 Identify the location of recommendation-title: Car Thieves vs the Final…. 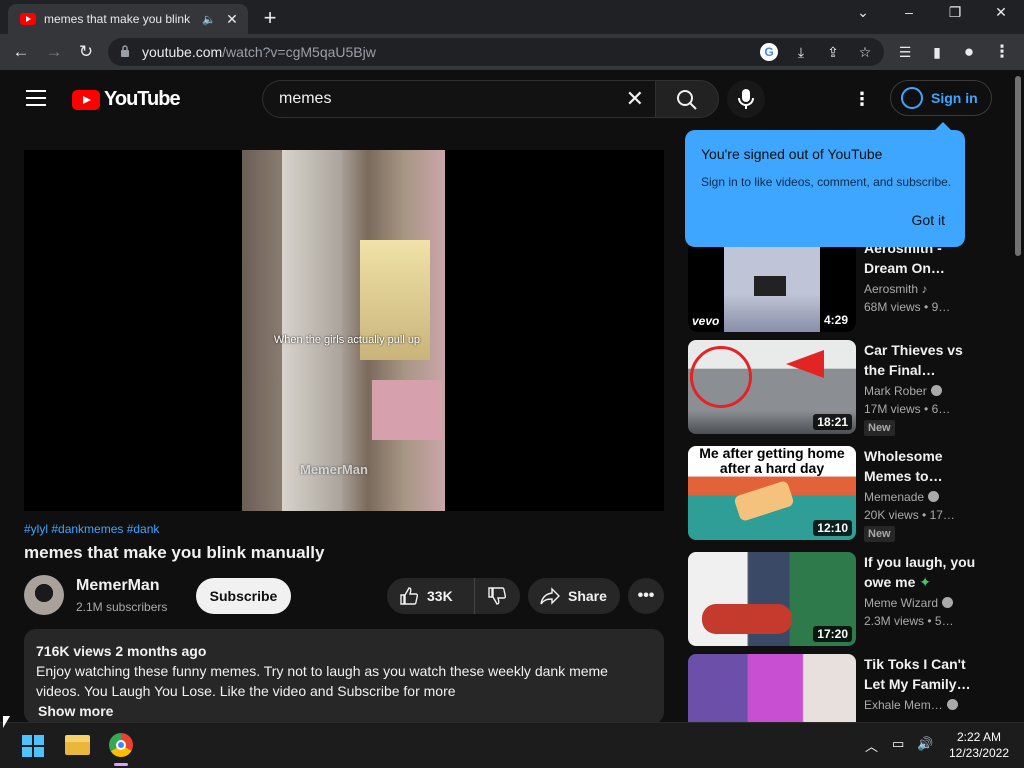
(913, 360).